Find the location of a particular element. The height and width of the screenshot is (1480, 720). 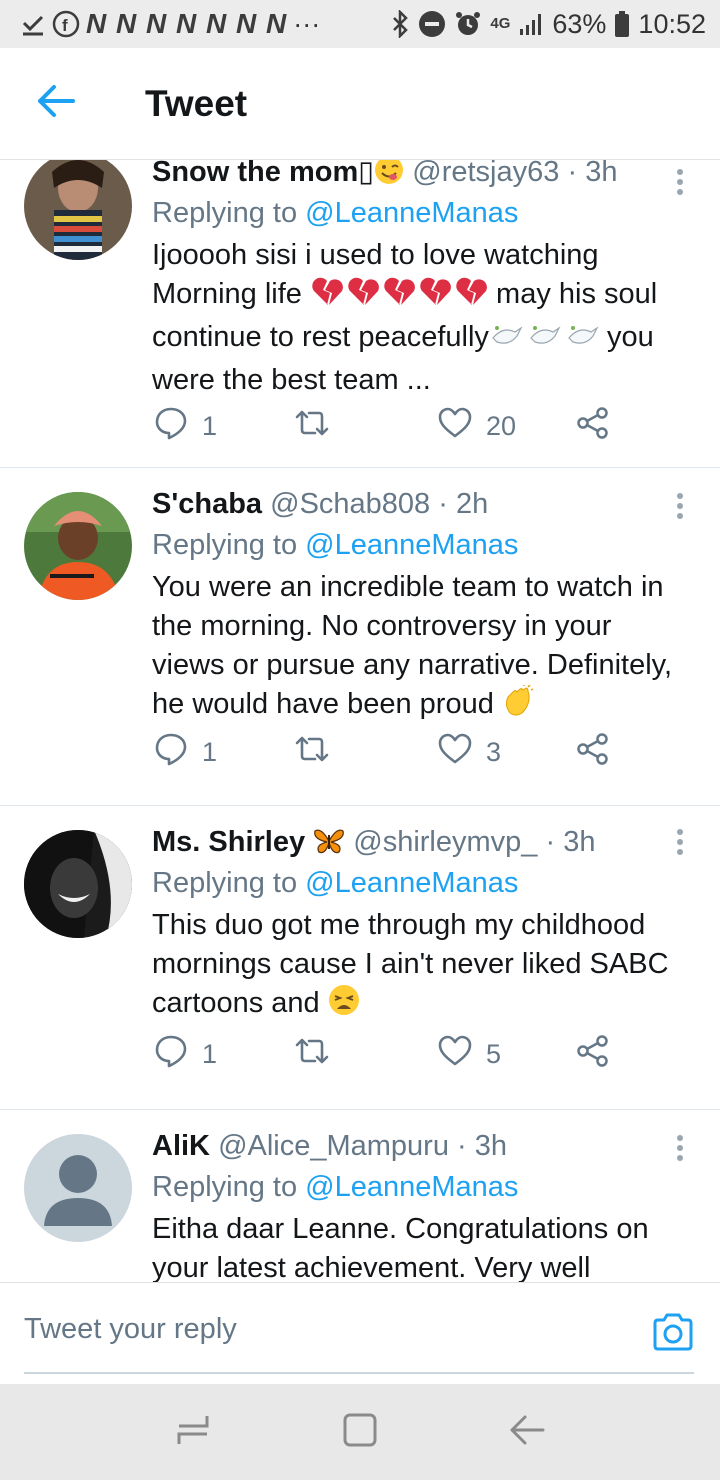

tweet-text-fragment: cartoons and is located at coordinates (236, 1003).